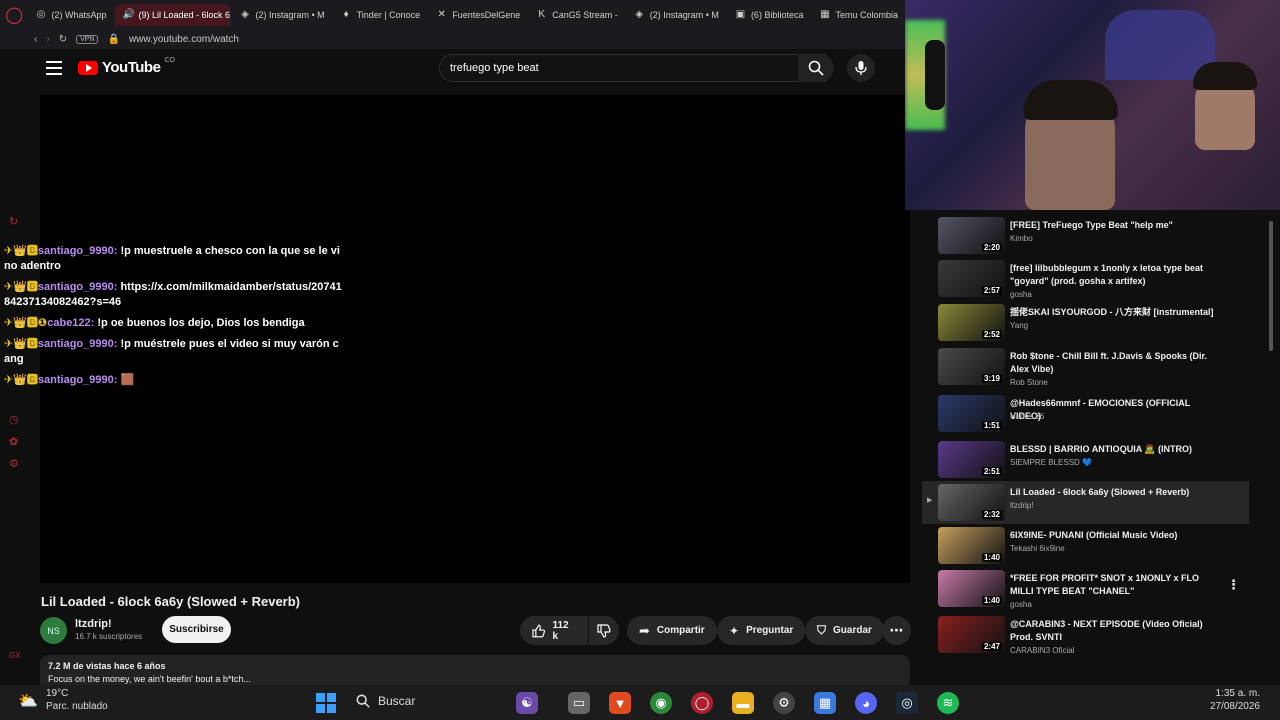  Describe the element at coordinates (620, 703) in the screenshot. I see `brave-icon: ▼` at that location.